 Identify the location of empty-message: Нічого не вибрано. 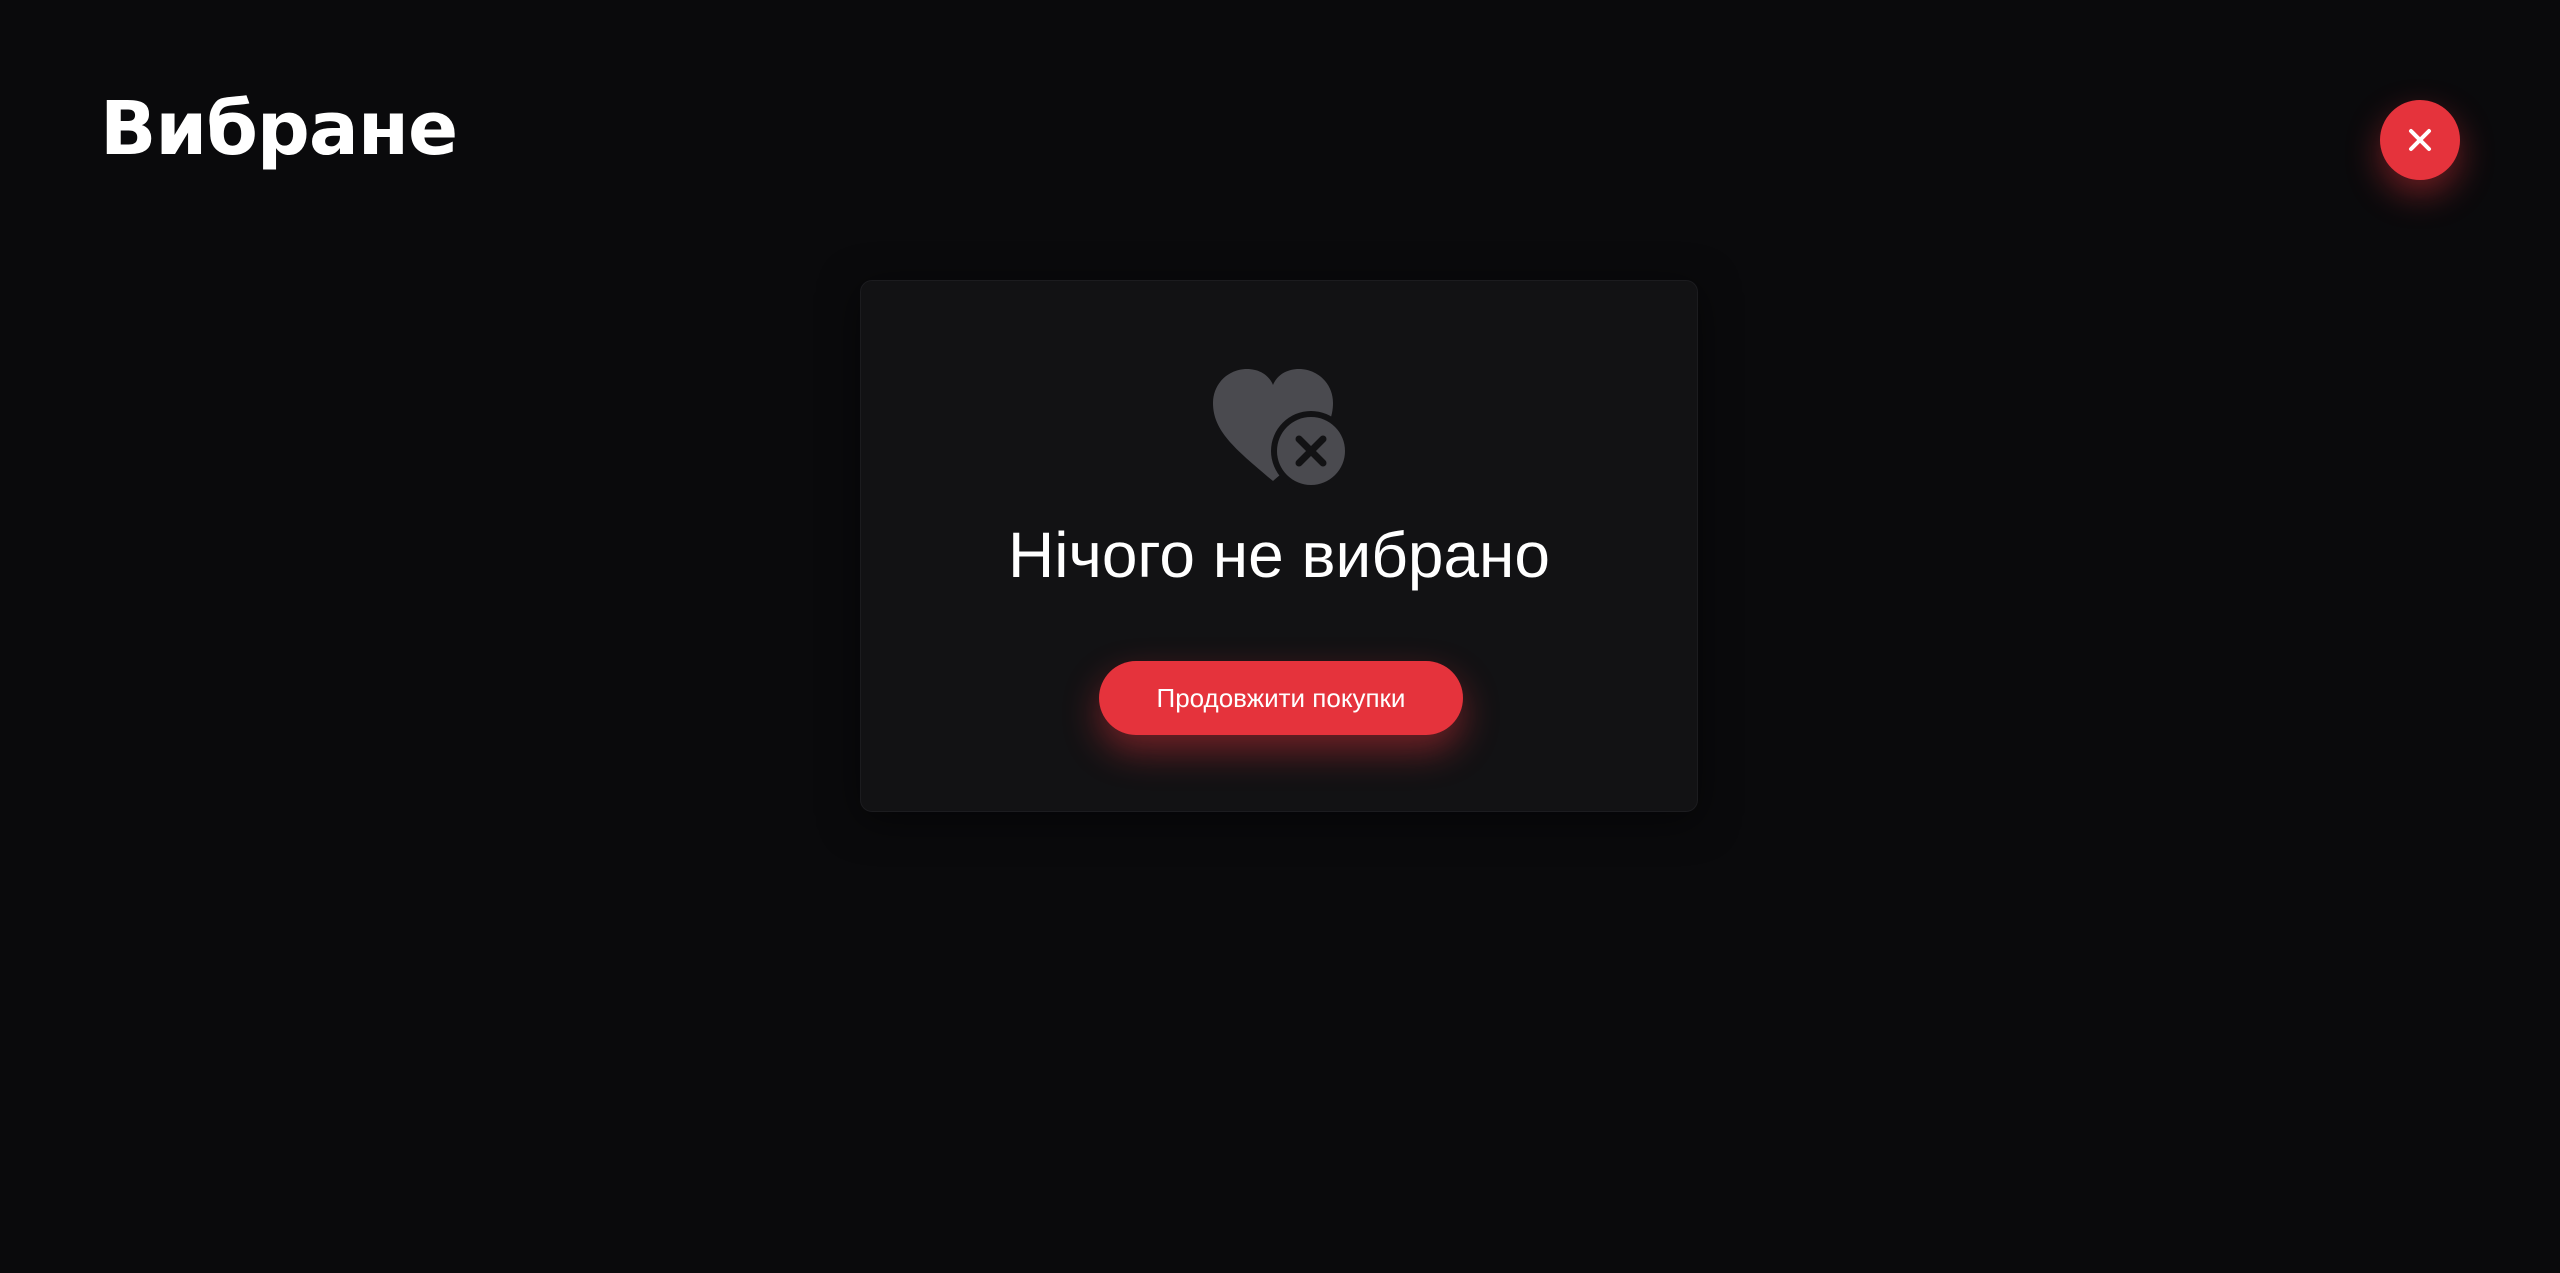
(1279, 555).